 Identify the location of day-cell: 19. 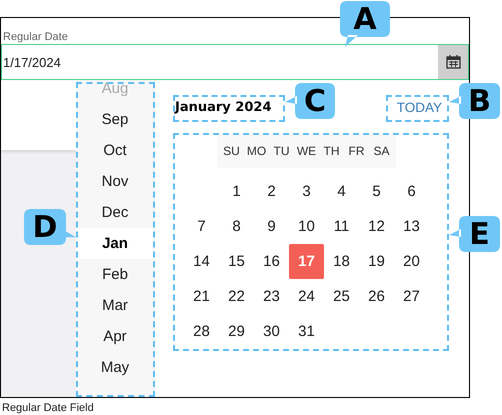
(376, 261).